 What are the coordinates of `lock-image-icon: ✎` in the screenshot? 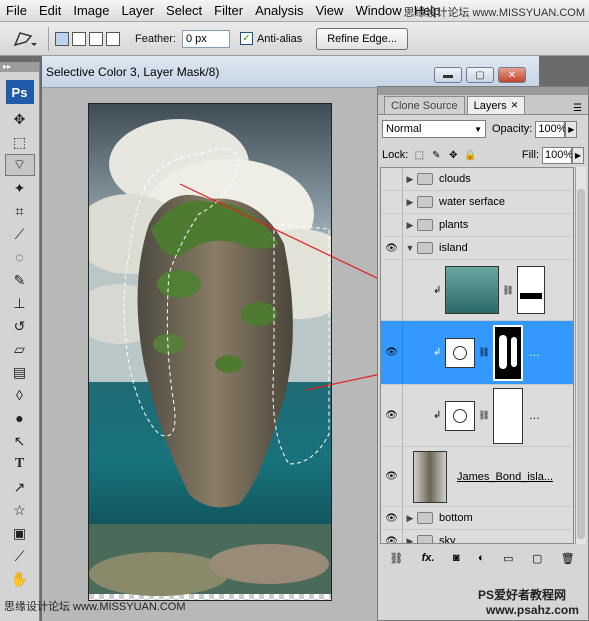 It's located at (436, 155).